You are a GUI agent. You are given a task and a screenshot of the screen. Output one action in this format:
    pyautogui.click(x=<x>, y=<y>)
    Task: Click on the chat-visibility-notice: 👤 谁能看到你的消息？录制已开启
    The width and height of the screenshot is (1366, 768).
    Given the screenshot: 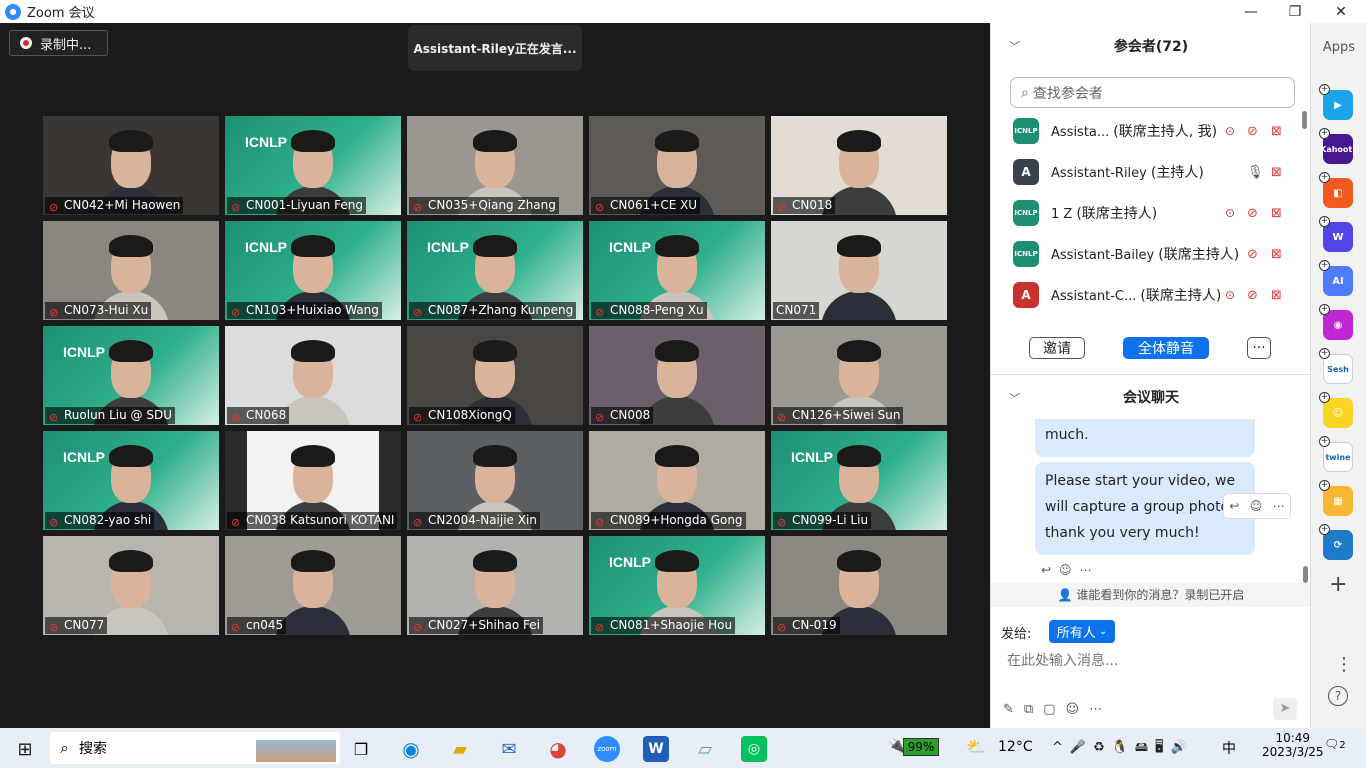 What is the action you would take?
    pyautogui.click(x=1151, y=595)
    